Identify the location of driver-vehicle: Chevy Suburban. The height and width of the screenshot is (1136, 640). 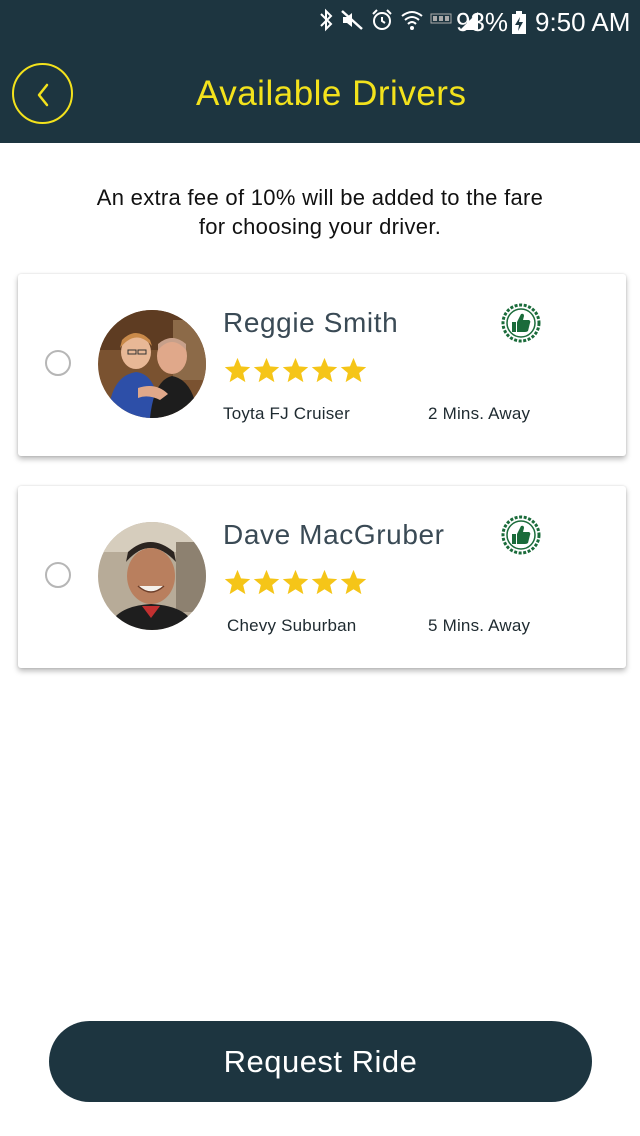
(292, 625).